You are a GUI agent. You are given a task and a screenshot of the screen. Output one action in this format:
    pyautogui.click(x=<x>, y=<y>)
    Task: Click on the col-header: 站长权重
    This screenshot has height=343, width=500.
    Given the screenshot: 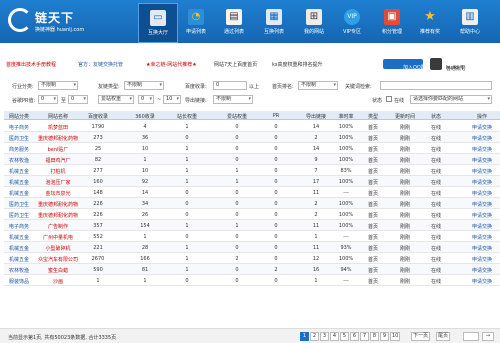 What is the action you would take?
    pyautogui.click(x=187, y=116)
    